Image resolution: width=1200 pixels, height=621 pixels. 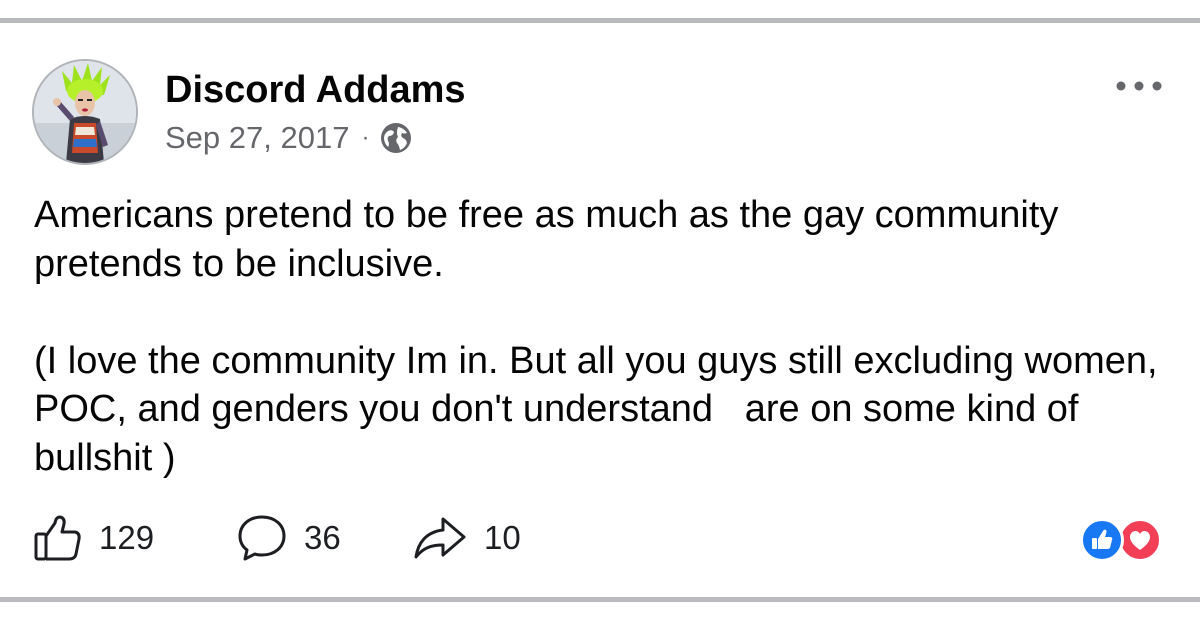 I want to click on share-count: 10, so click(x=502, y=537).